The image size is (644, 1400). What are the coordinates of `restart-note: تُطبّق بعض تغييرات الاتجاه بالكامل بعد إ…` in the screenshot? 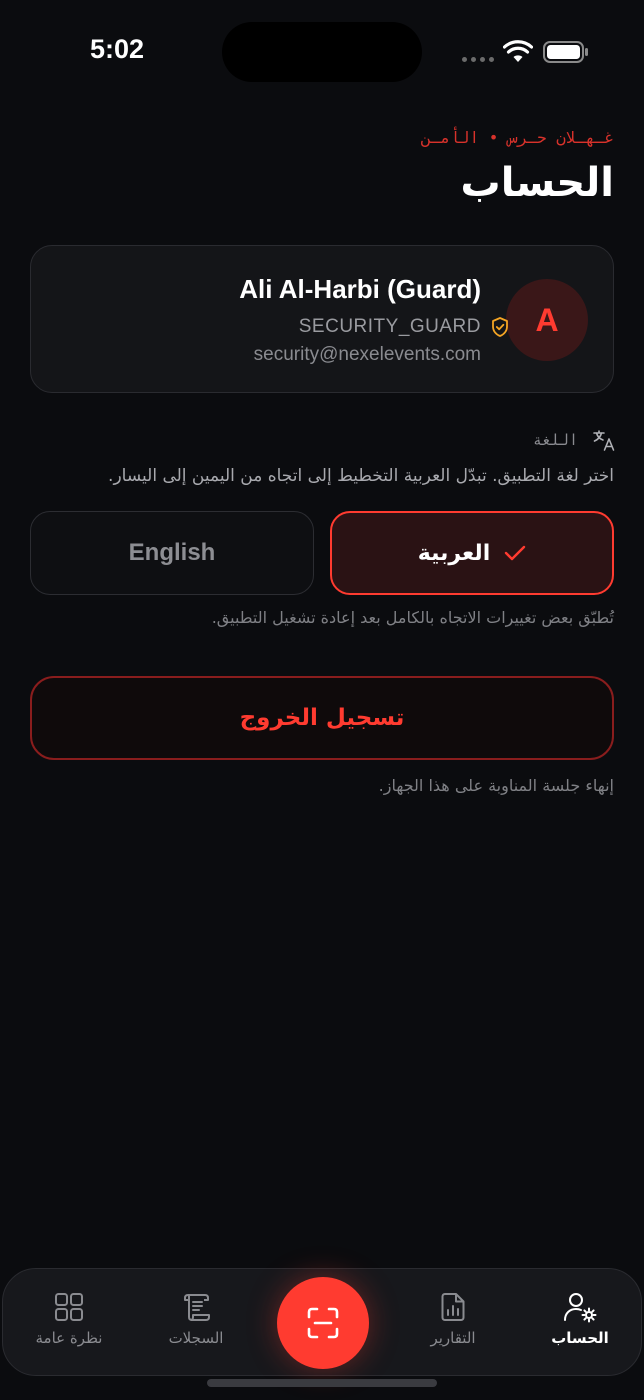 It's located at (412, 617).